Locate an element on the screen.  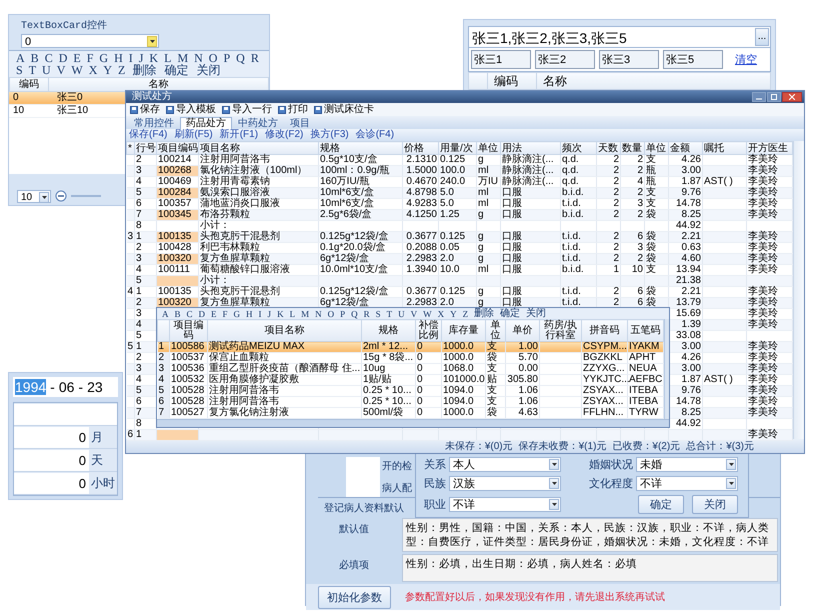
window-title: 测试处方 is located at coordinates (152, 97).